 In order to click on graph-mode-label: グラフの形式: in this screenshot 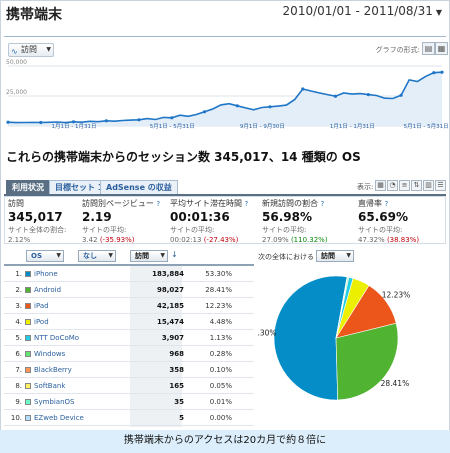, I will do `click(397, 50)`.